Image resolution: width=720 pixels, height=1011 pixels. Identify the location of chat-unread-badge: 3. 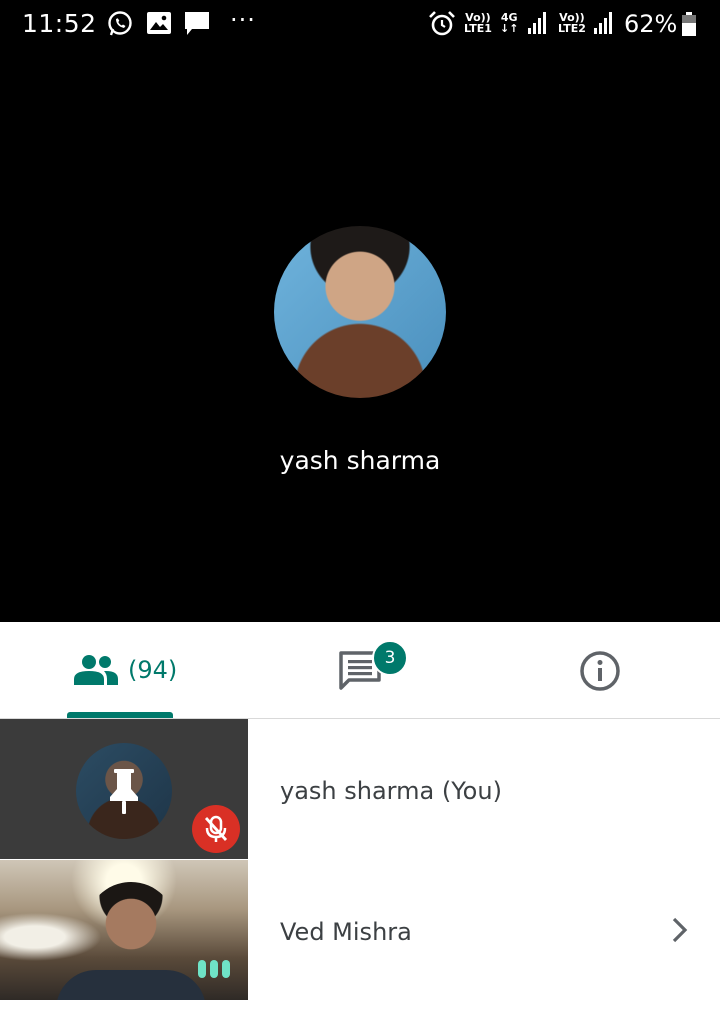
(390, 658).